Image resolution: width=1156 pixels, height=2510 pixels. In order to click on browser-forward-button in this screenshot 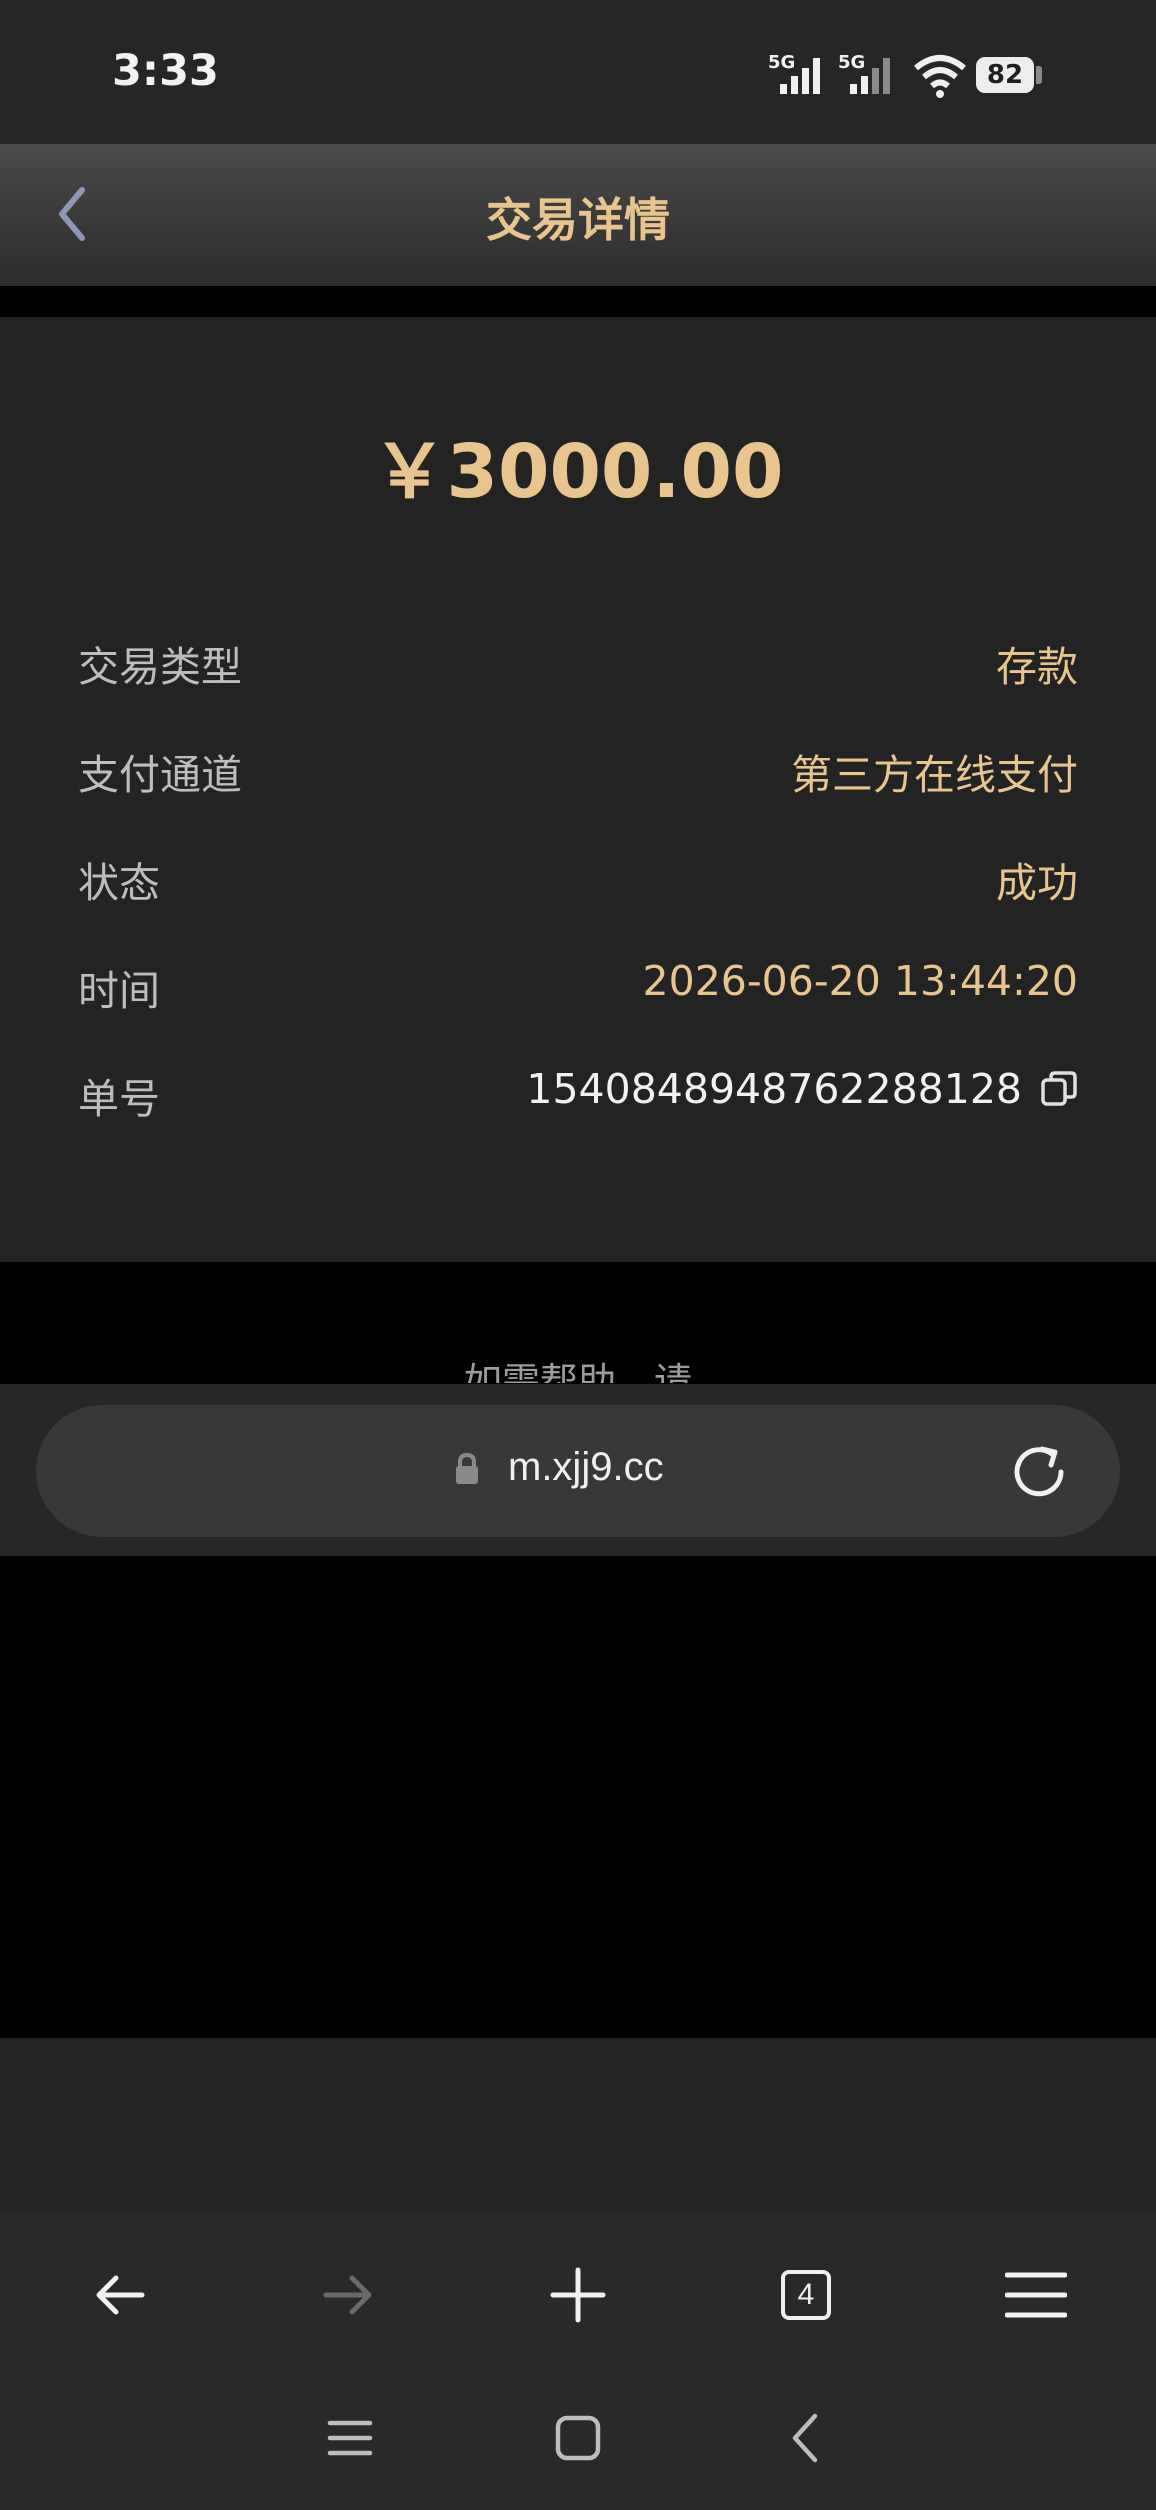, I will do `click(348, 2295)`.